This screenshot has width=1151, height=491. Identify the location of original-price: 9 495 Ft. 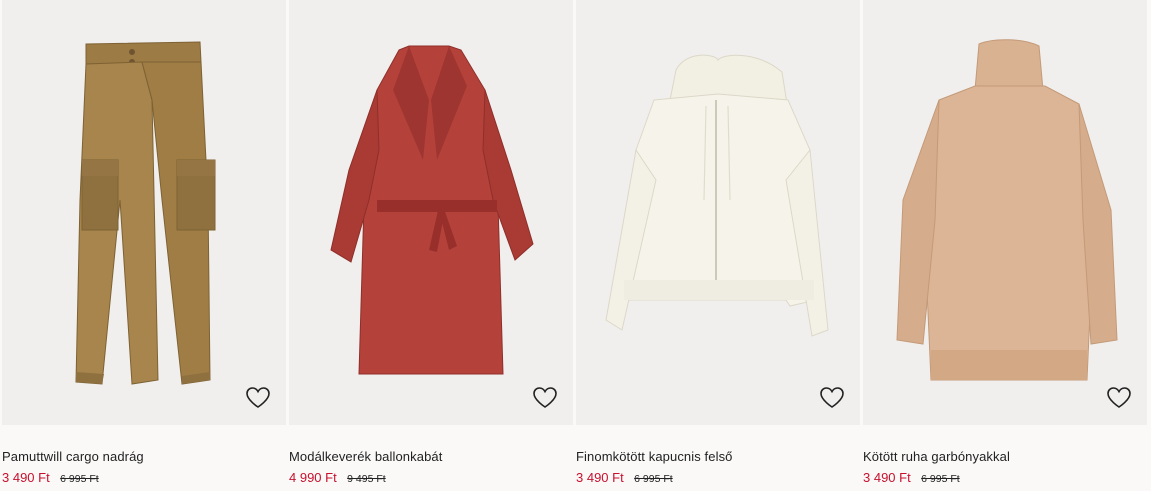
(366, 479).